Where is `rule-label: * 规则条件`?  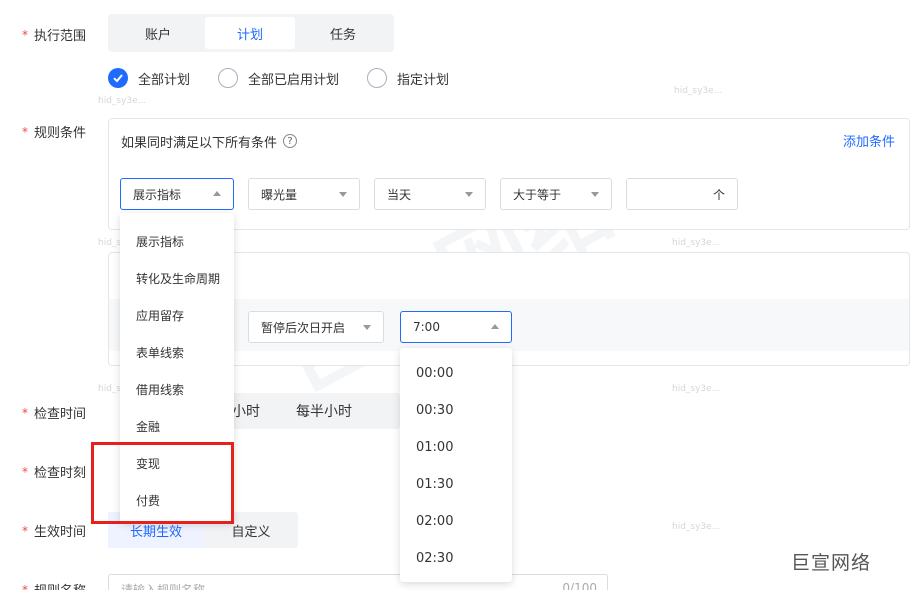
rule-label: * 规则条件 is located at coordinates (54, 132).